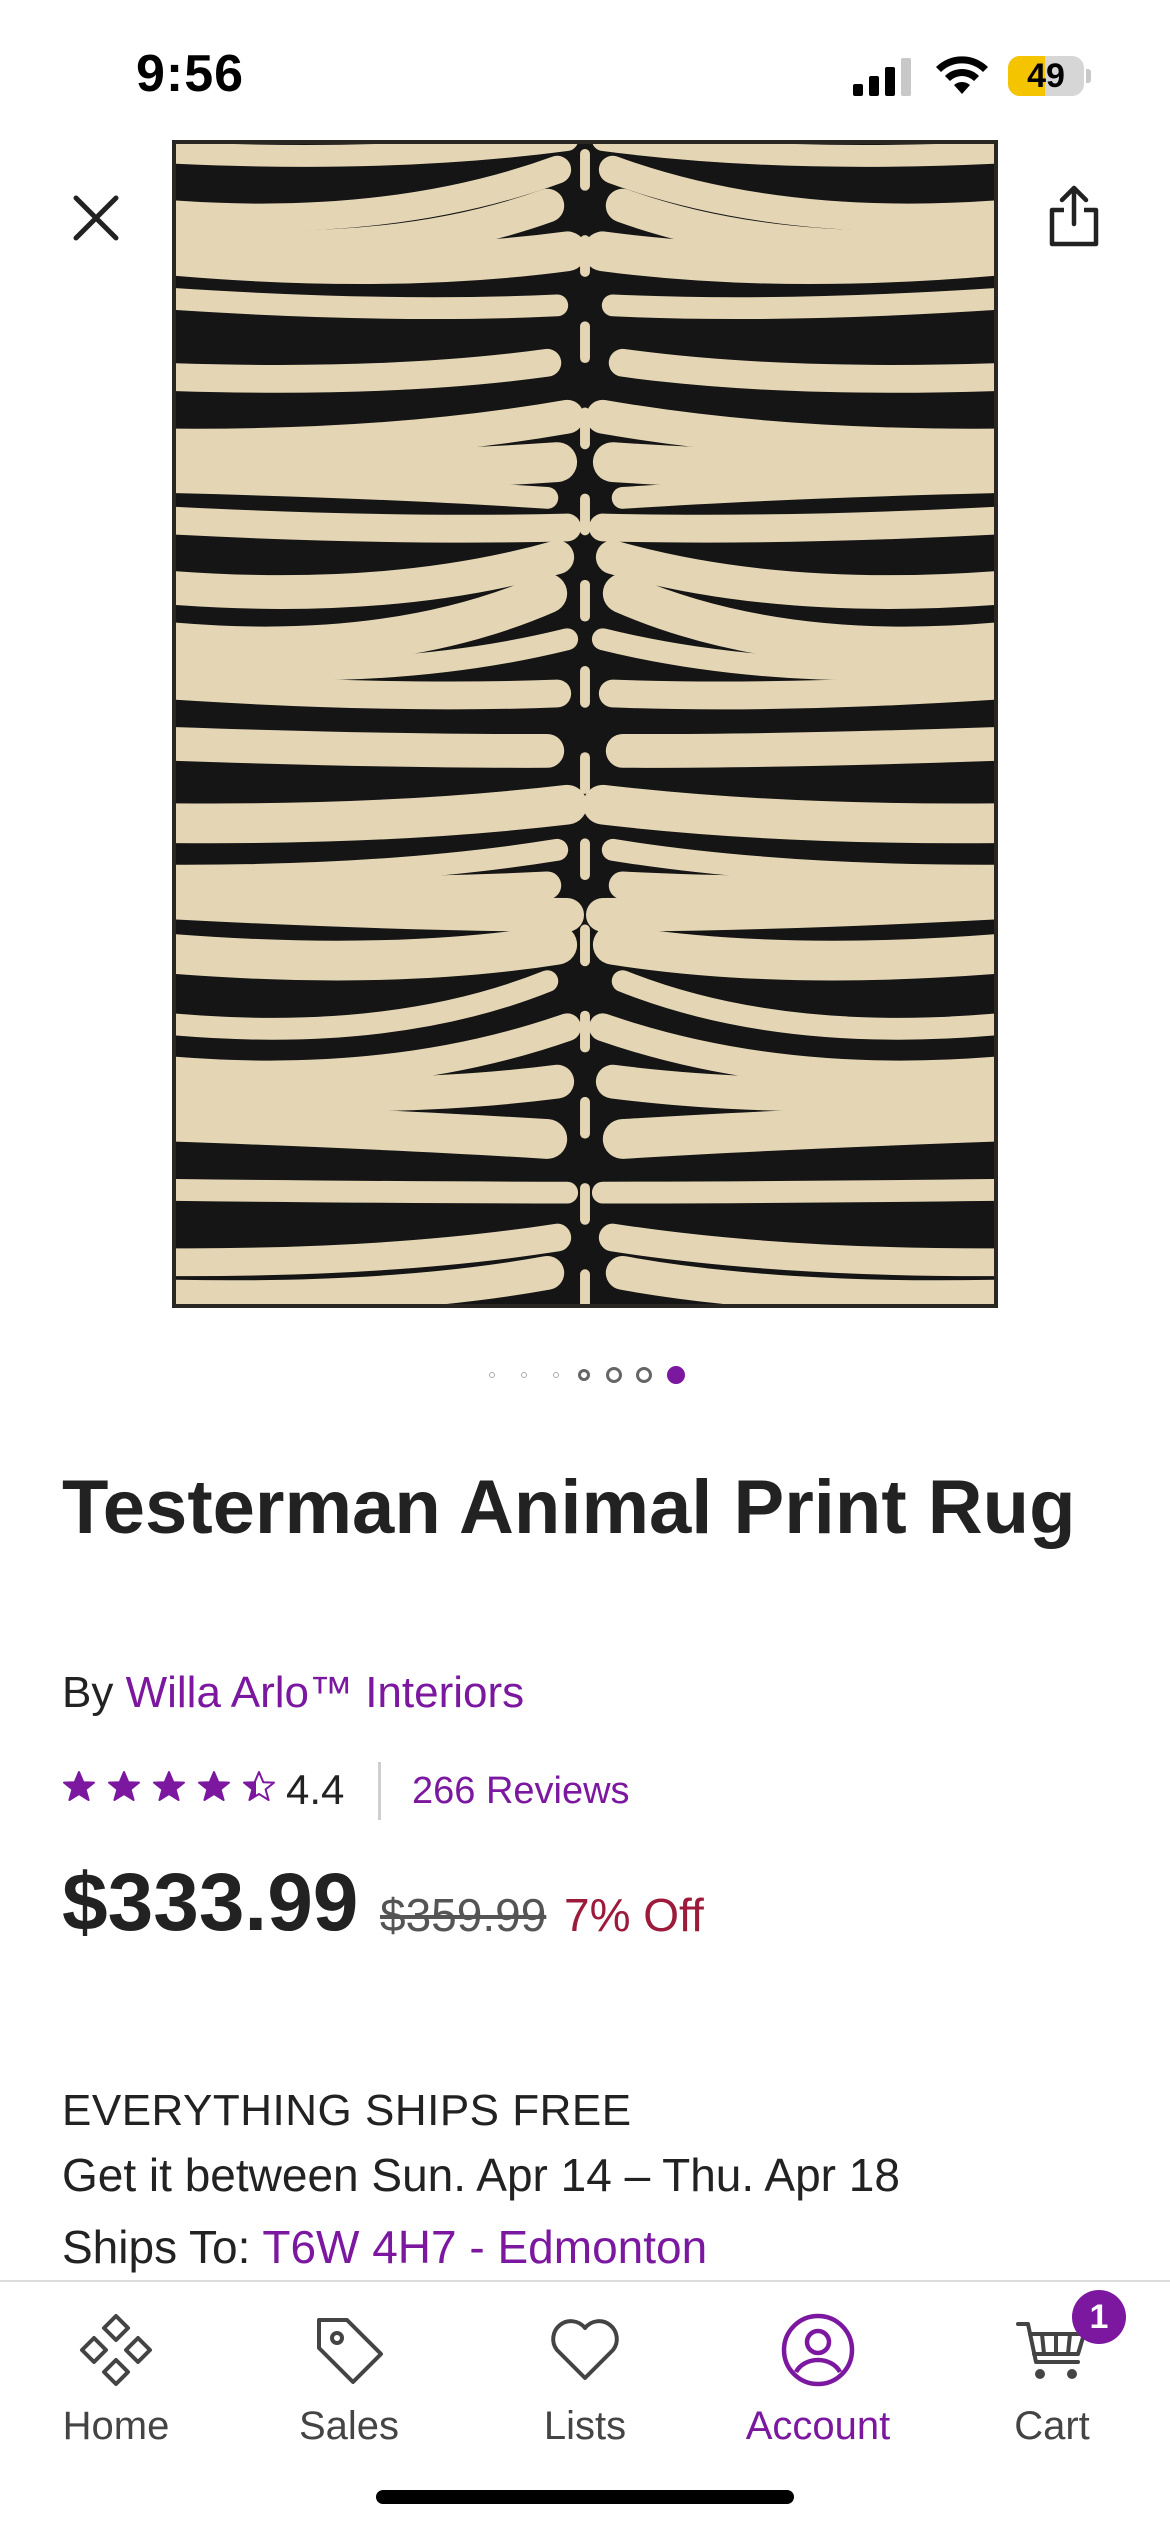 This screenshot has width=1170, height=2532. Describe the element at coordinates (1099, 2317) in the screenshot. I see `cart-count-badge: 1` at that location.